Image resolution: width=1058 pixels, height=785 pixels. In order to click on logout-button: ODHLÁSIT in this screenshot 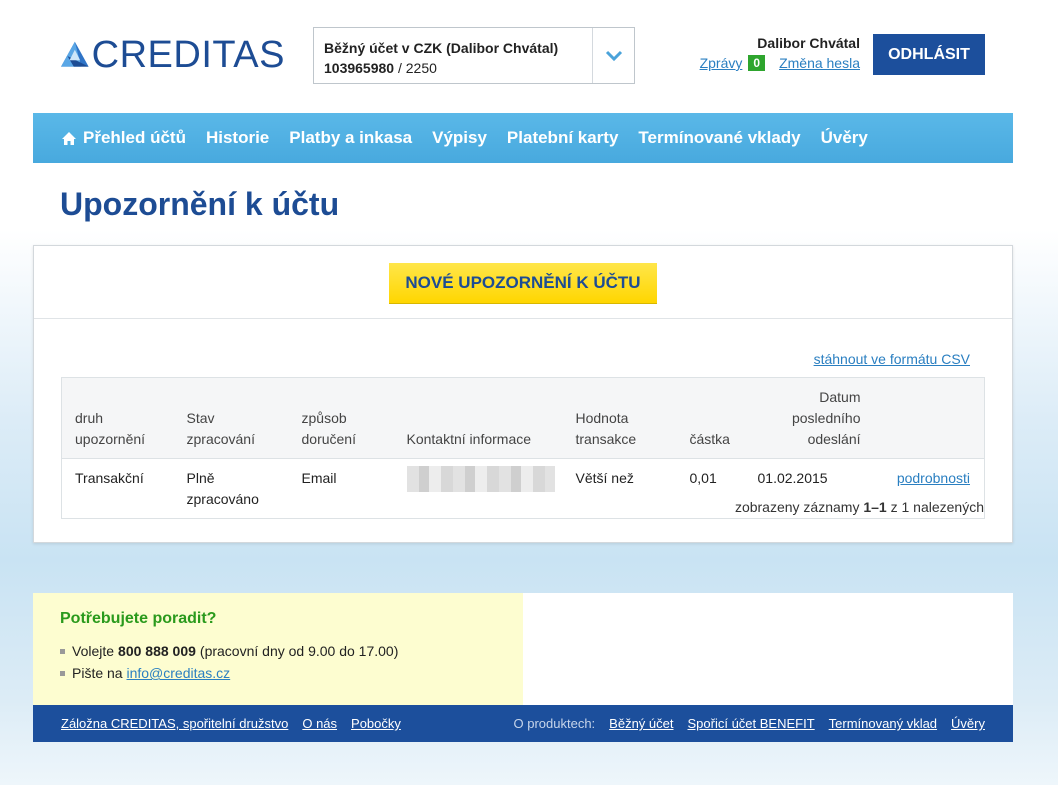, I will do `click(929, 54)`.